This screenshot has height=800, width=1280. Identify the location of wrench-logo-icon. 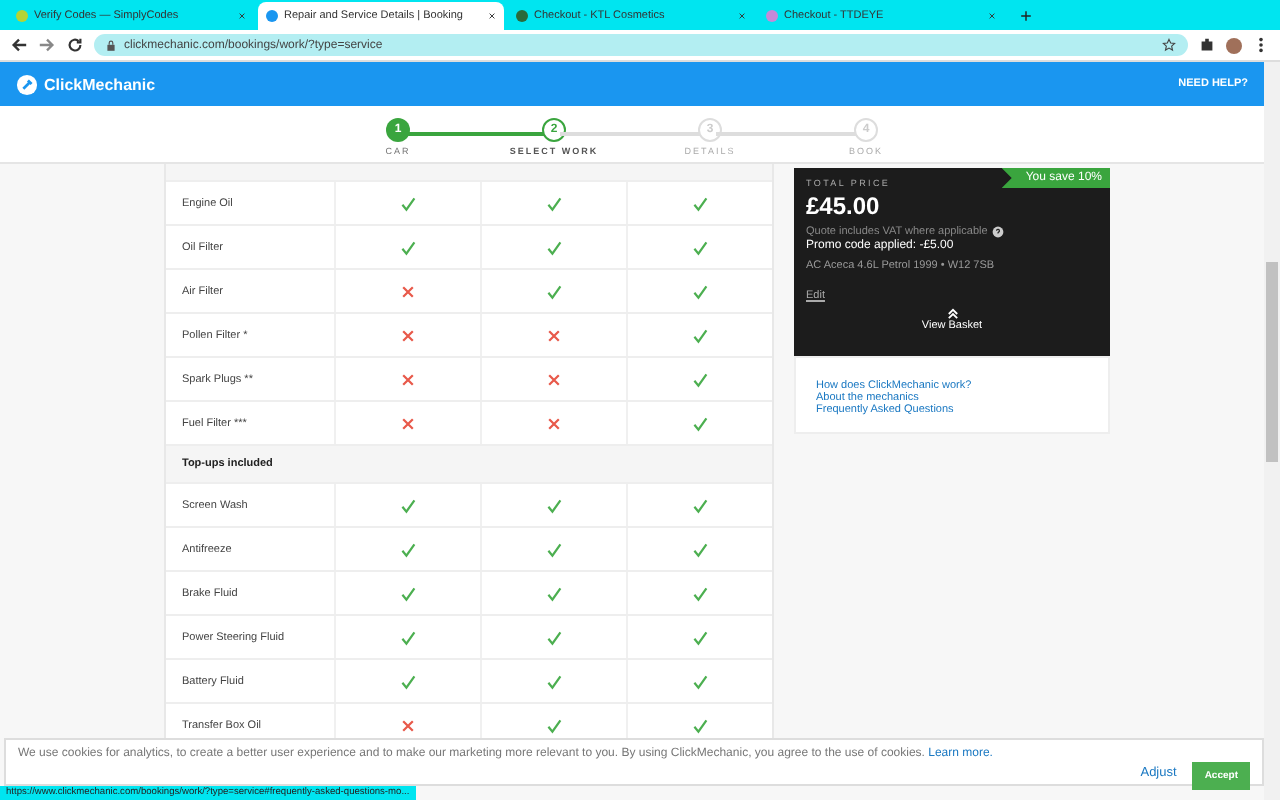
(27, 84).